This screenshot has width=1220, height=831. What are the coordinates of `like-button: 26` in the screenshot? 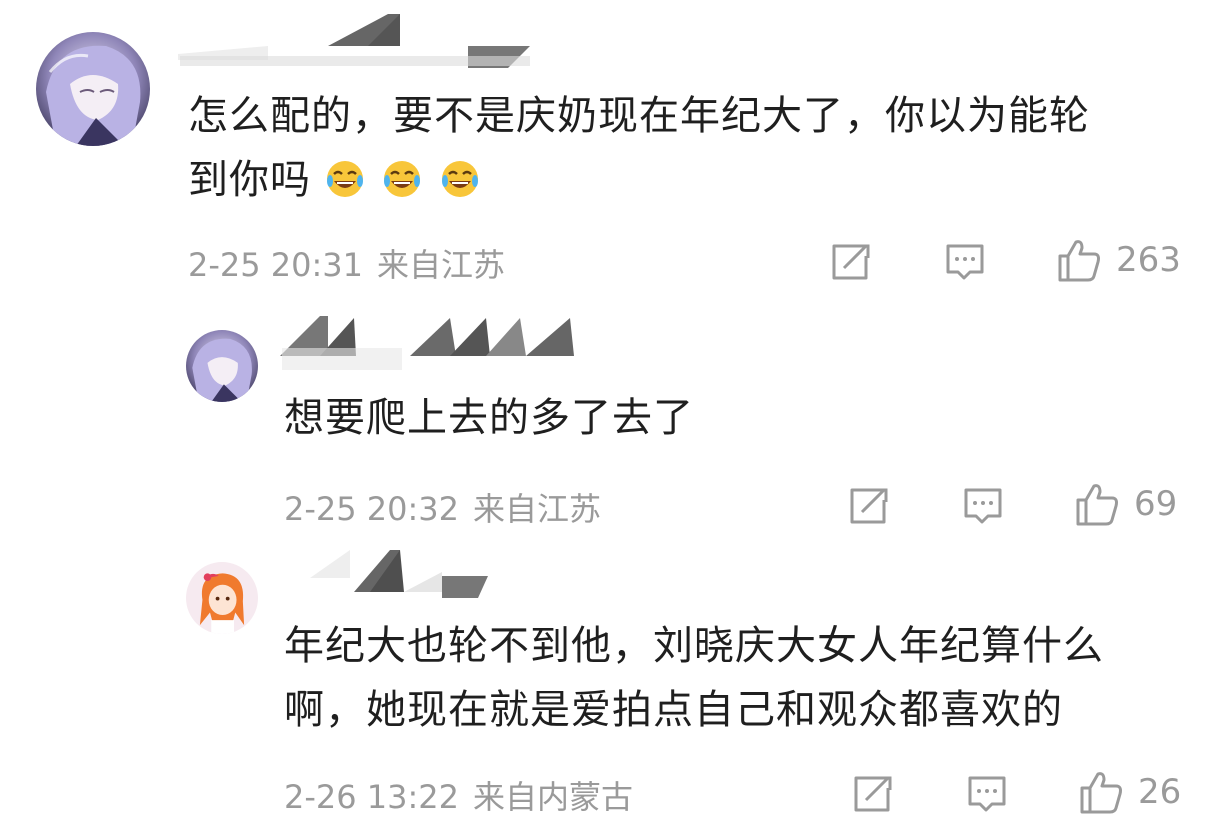 It's located at (1129, 792).